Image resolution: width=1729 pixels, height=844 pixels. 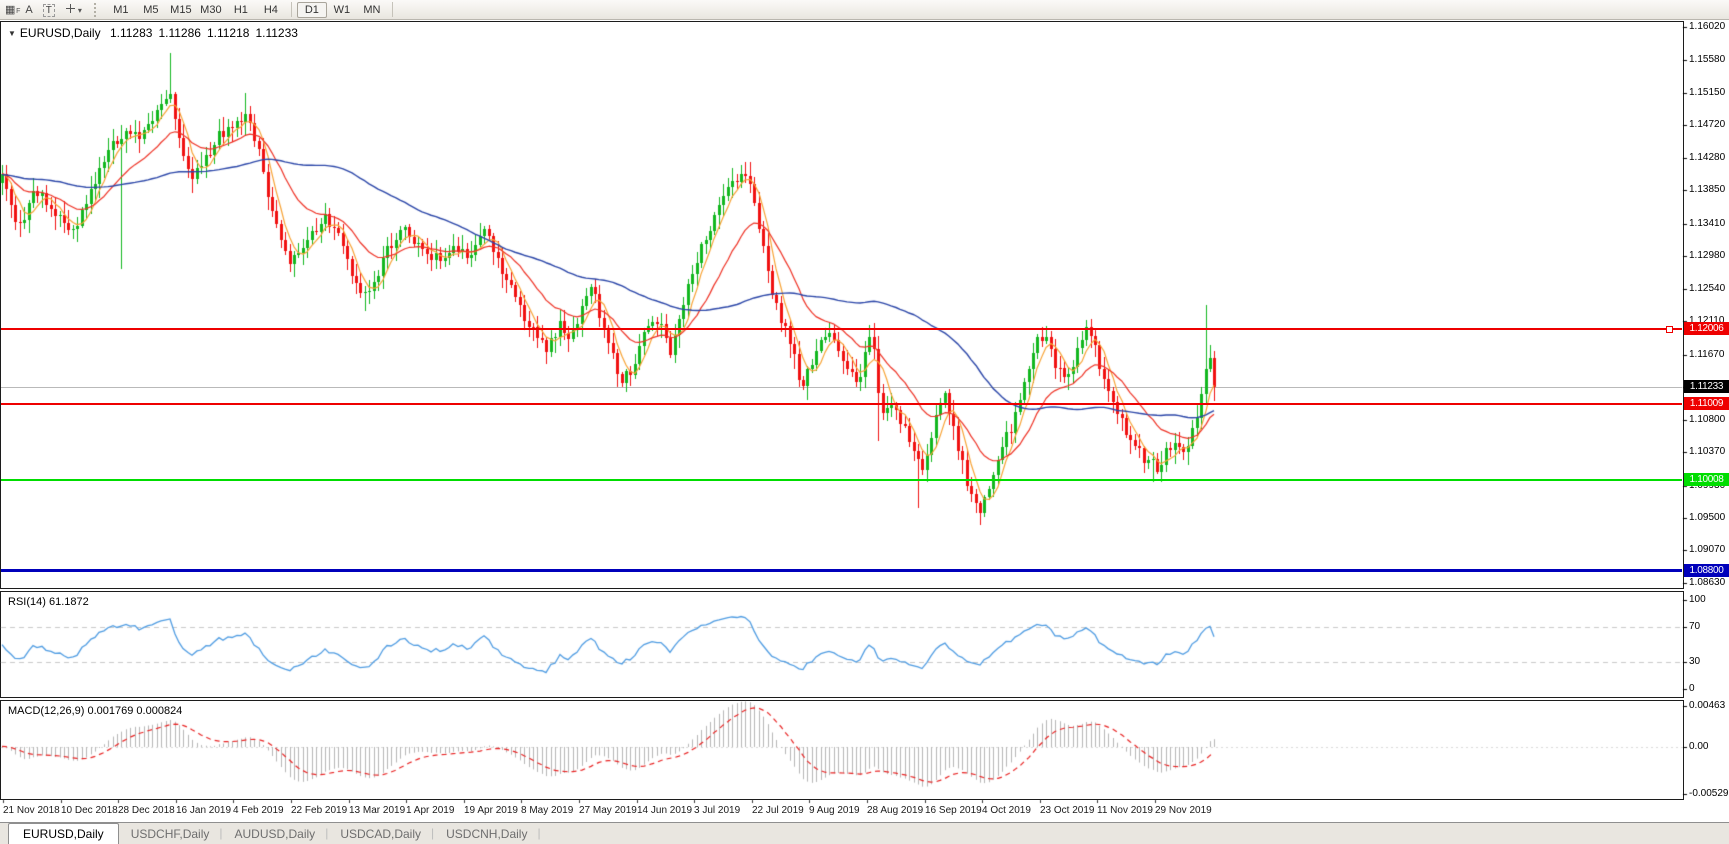 What do you see at coordinates (379, 833) in the screenshot?
I see `tab-usdcad-daily: USDCAD,Daily` at bounding box center [379, 833].